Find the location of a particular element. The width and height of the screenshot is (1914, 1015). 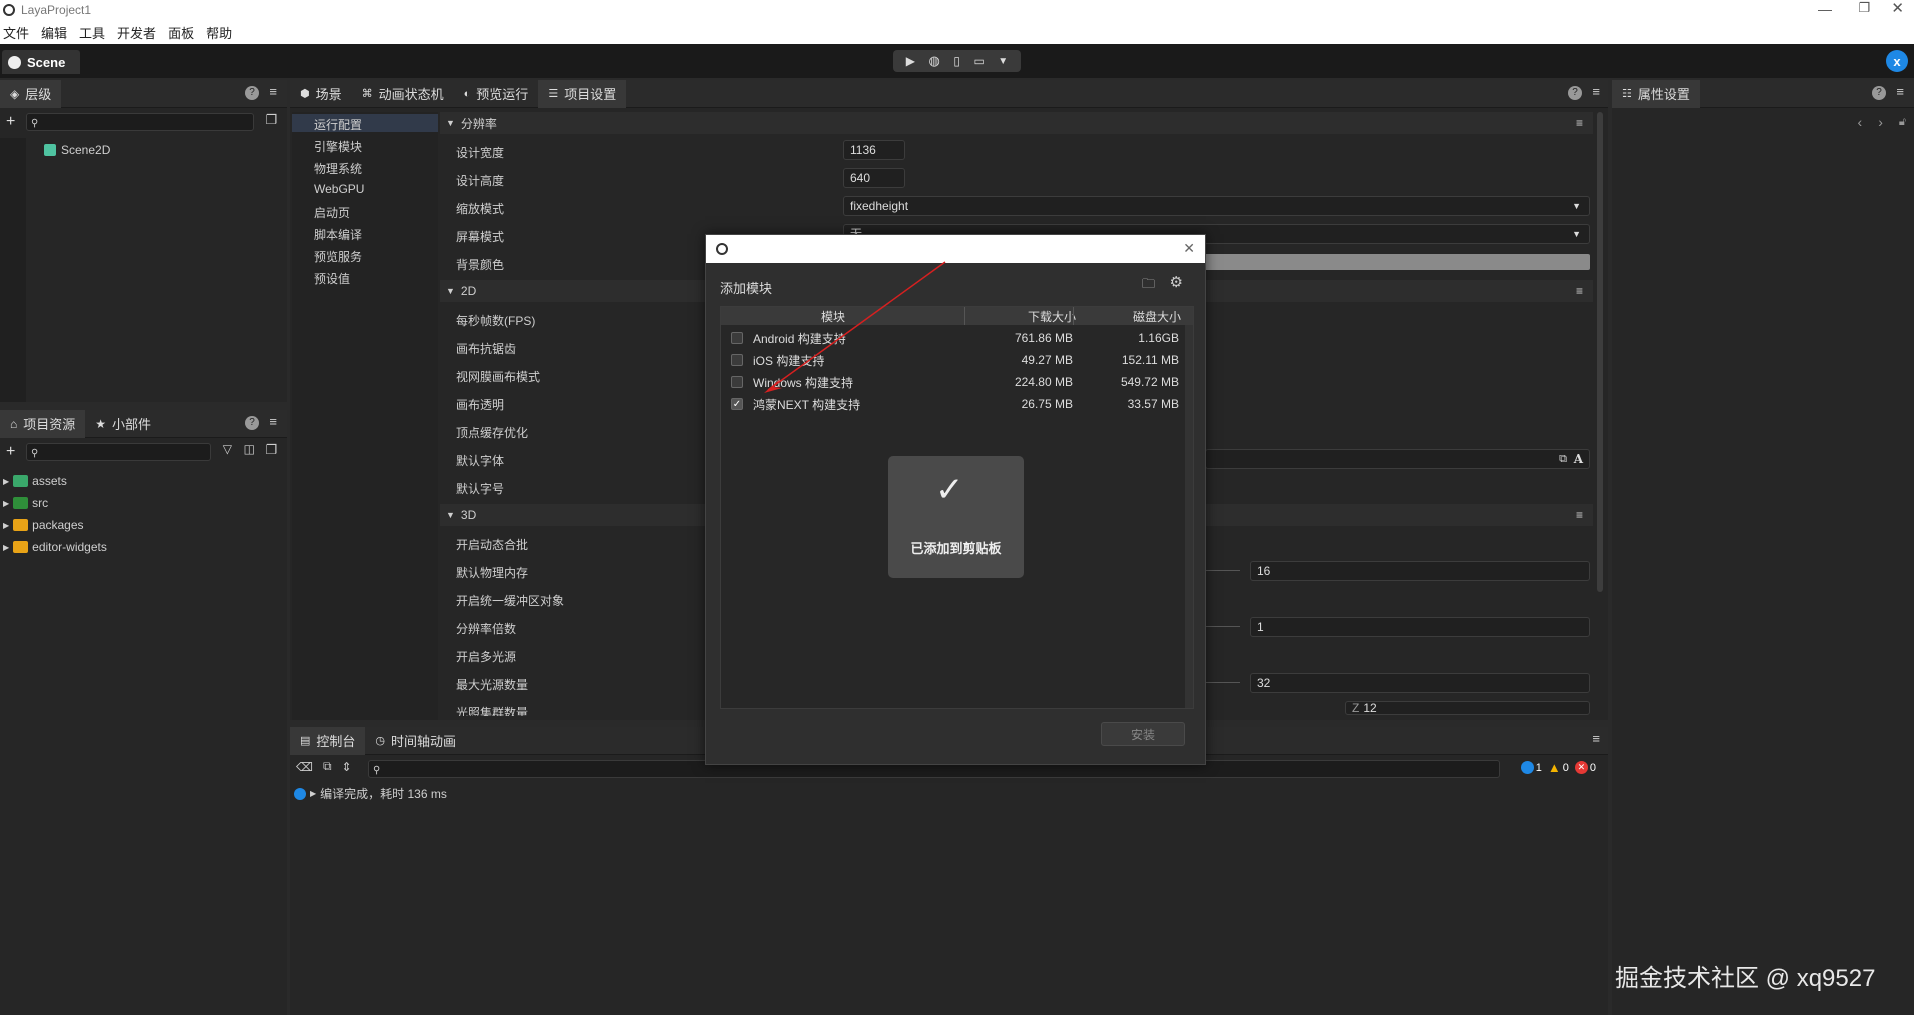

tab-animator: ⌘ 动画状态机 is located at coordinates (403, 94).